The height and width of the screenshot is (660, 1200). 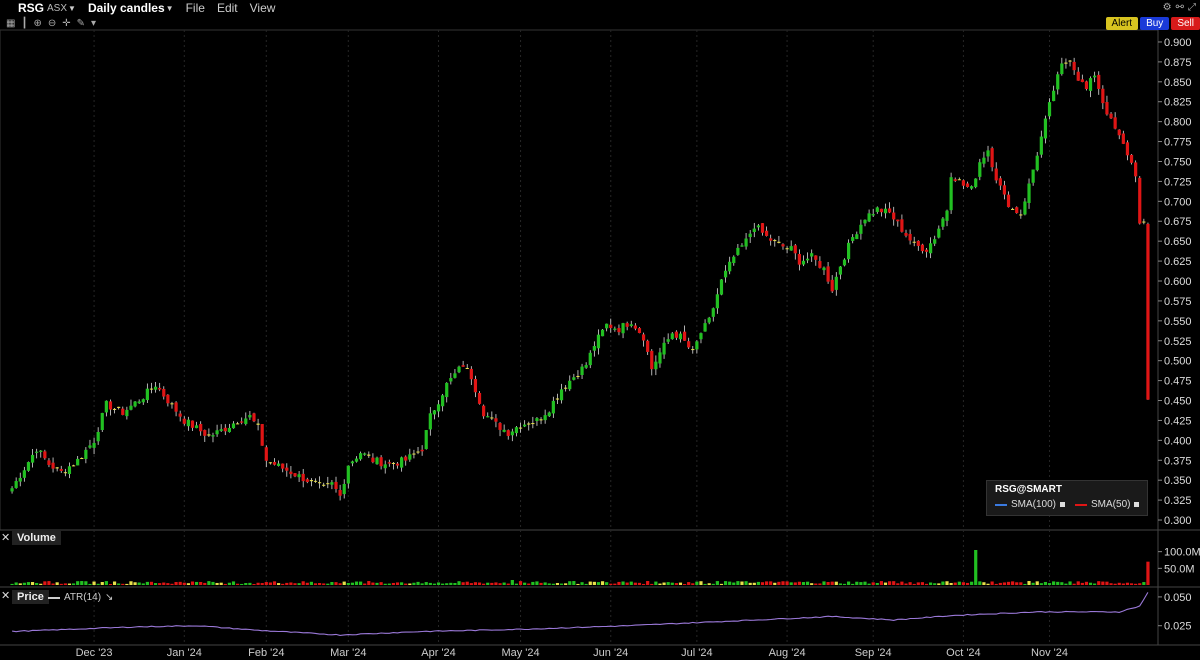 What do you see at coordinates (93, 23) in the screenshot?
I see `chevron-down-icon: ▾` at bounding box center [93, 23].